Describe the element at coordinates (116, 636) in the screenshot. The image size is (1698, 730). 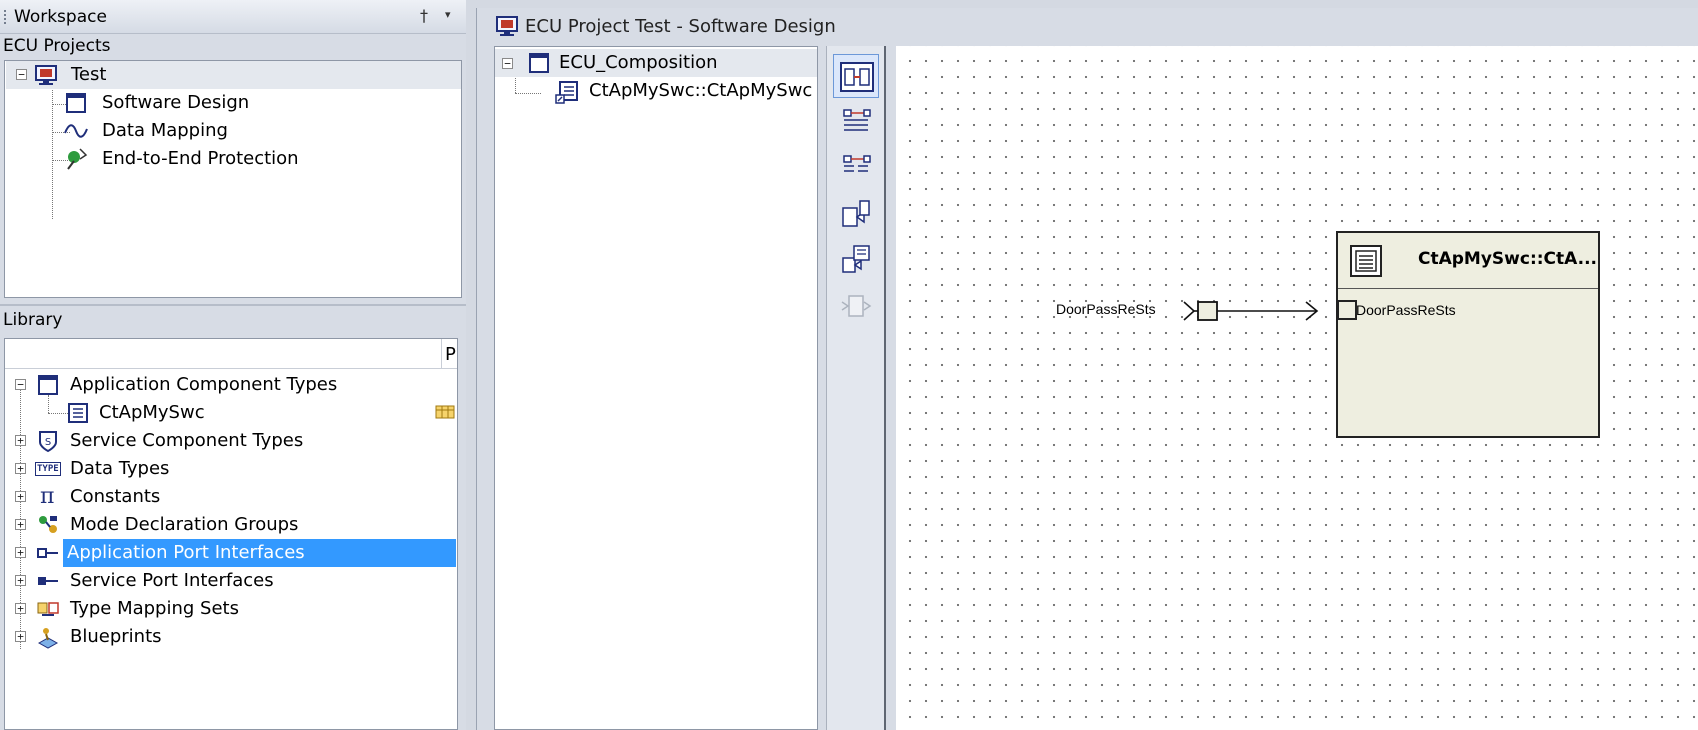
I see `tree-item-label: Blueprints` at that location.